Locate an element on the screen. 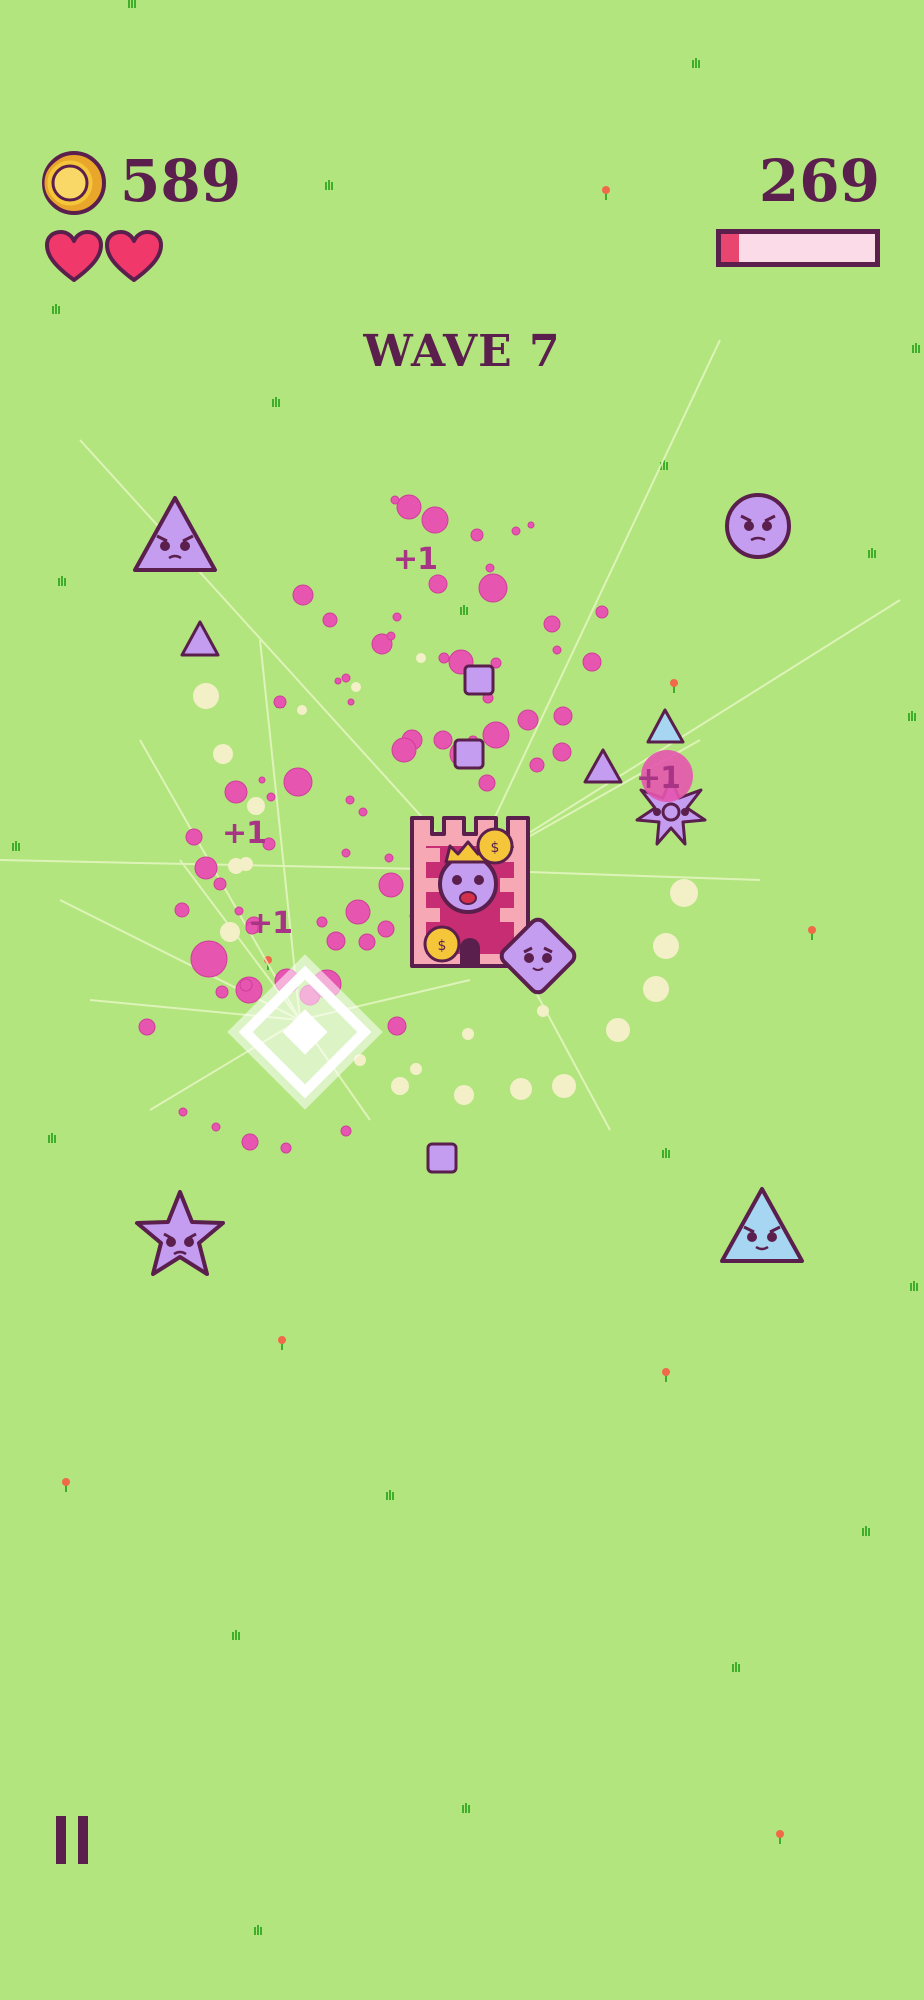 The height and width of the screenshot is (2000, 924). enemy-star-purple is located at coordinates (180, 1233).